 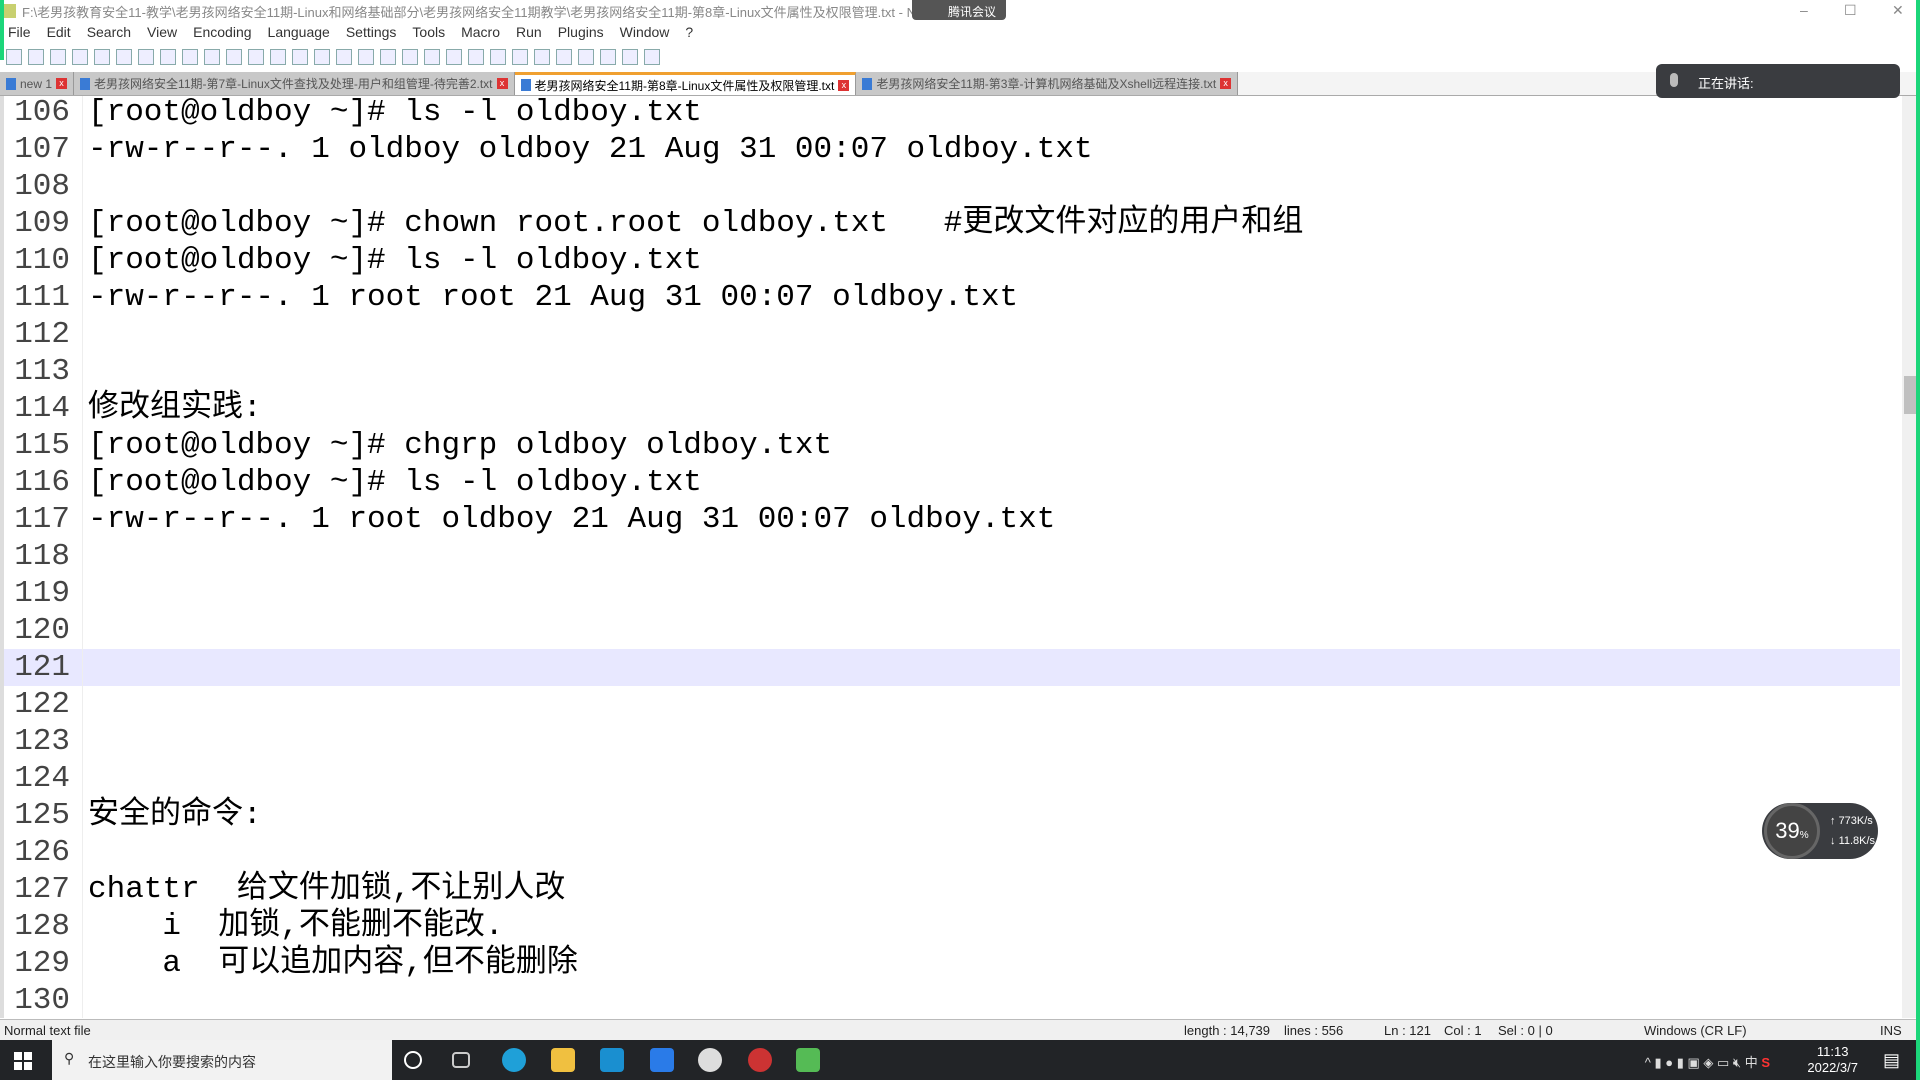 What do you see at coordinates (952, 667) in the screenshot?
I see `editor-line: 121` at bounding box center [952, 667].